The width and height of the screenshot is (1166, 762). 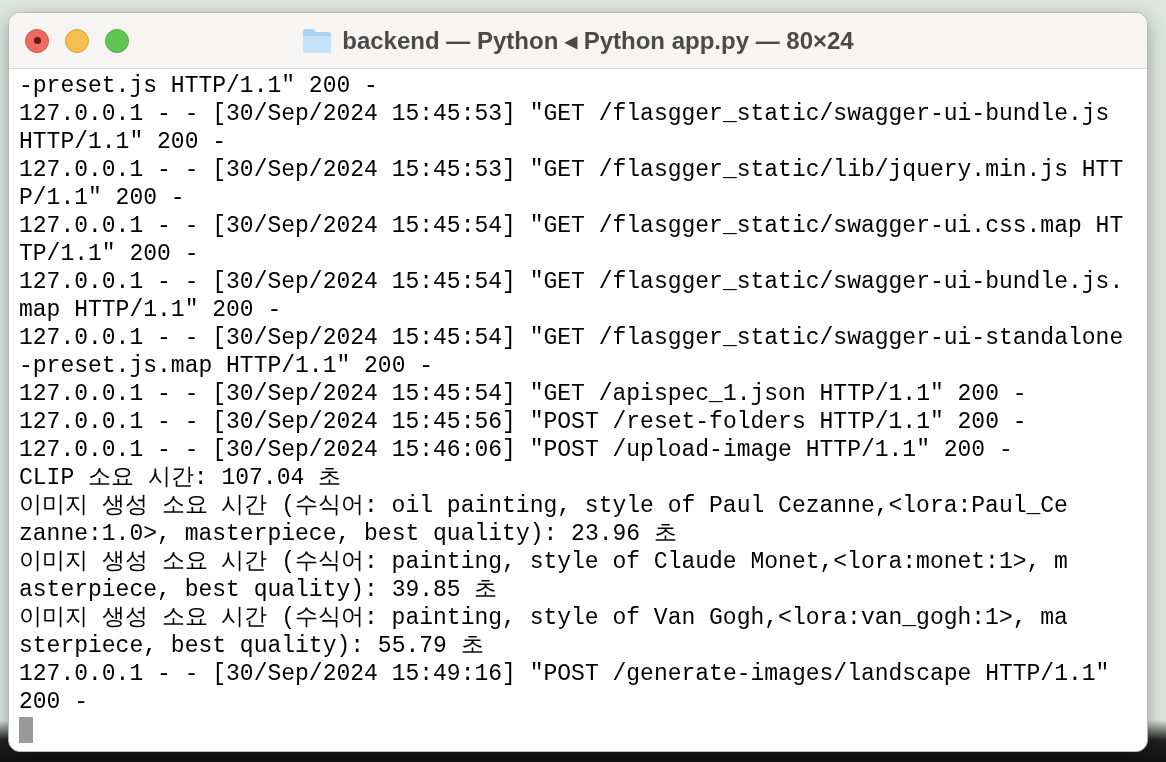 I want to click on terminal-line: 127.0.0.1 - - [30/Sep/2024 15:45:54] "GET /flasgger_static/swagger-ui.css.map HT, so click(x=571, y=226).